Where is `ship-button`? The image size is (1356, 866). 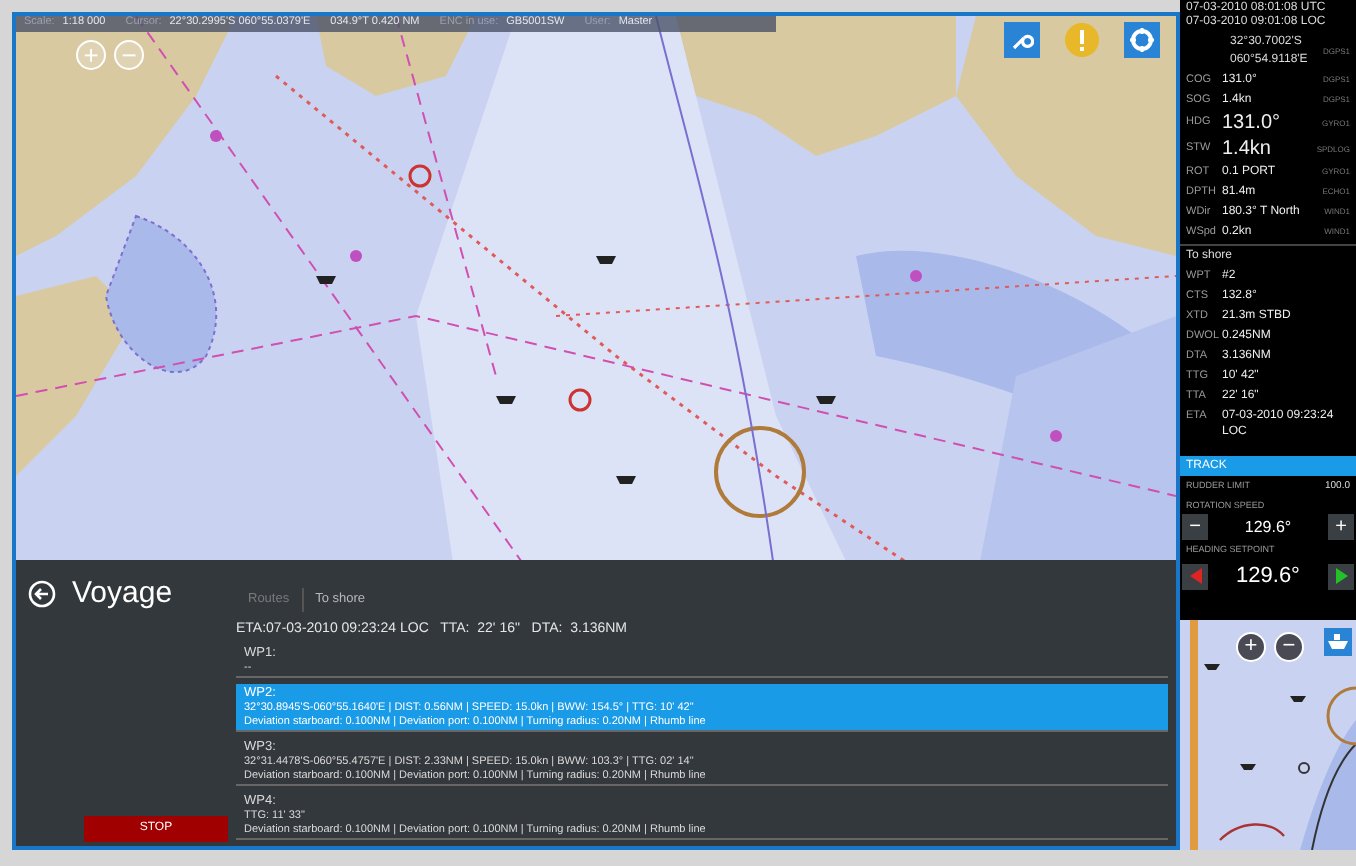
ship-button is located at coordinates (1338, 642).